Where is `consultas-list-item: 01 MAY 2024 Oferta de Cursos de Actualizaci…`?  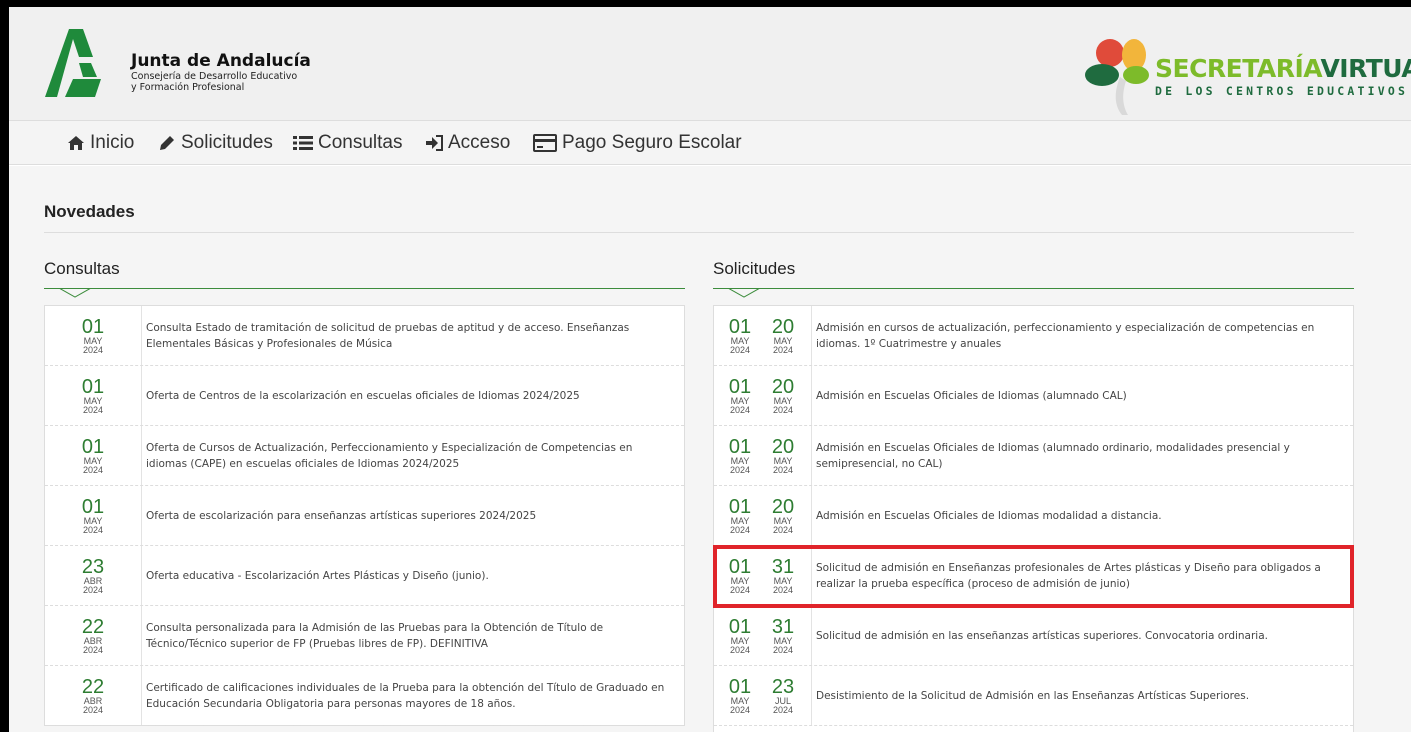
consultas-list-item: 01 MAY 2024 Oferta de Cursos de Actualizaci… is located at coordinates (364, 456).